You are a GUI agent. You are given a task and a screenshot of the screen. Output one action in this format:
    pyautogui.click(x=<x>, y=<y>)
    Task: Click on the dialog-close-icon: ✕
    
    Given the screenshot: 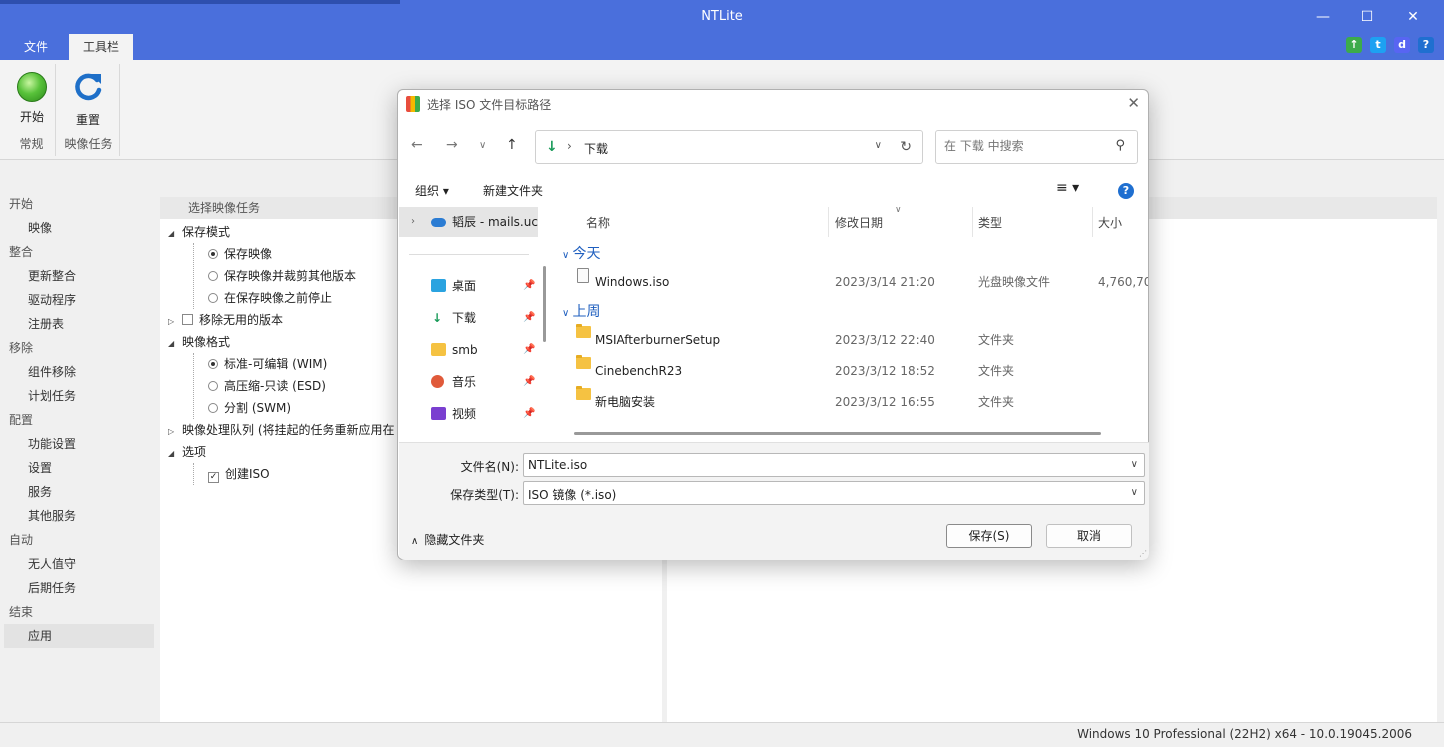 What is the action you would take?
    pyautogui.click(x=1133, y=103)
    